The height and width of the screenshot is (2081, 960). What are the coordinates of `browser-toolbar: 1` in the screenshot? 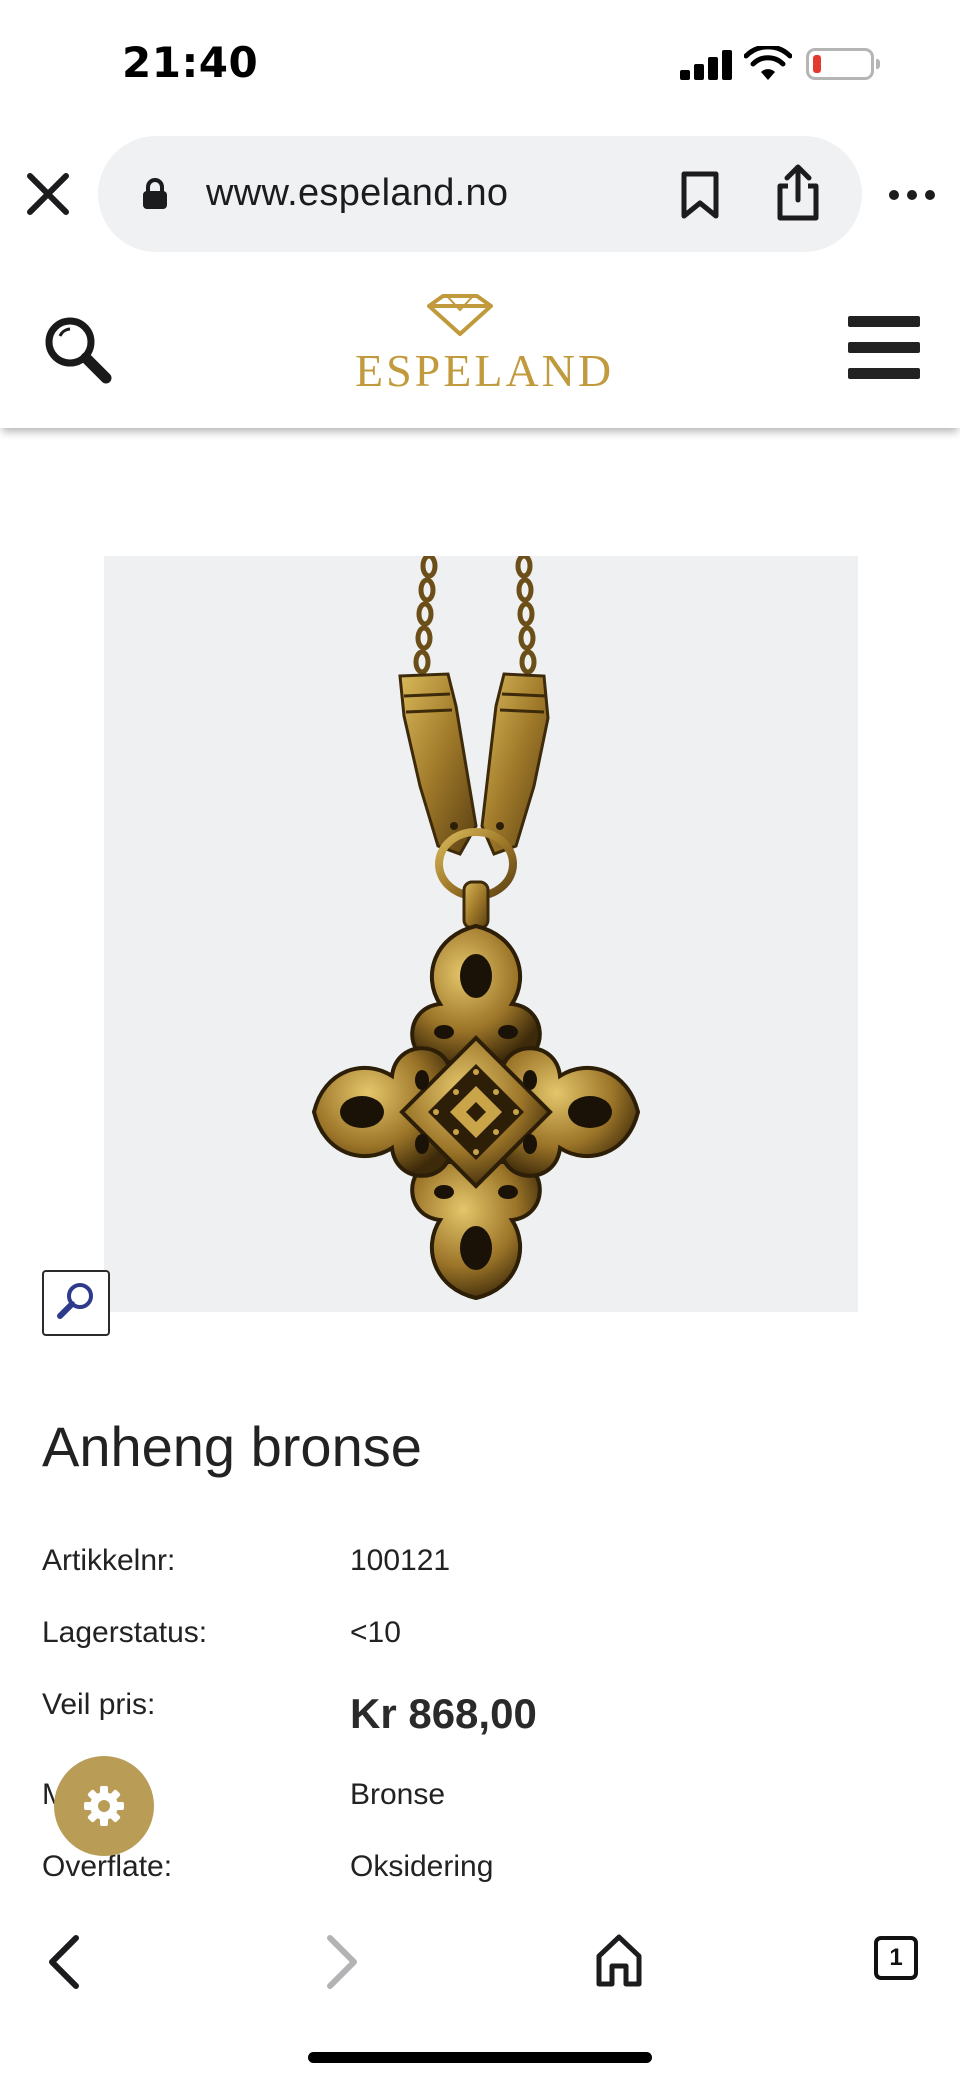 It's located at (480, 1995).